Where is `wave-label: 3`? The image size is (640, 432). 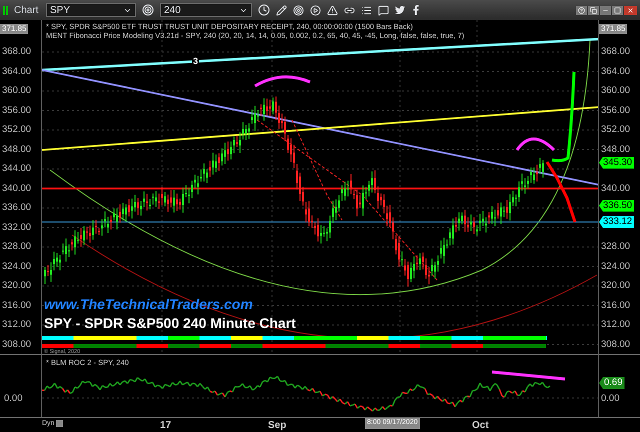 wave-label: 3 is located at coordinates (196, 61).